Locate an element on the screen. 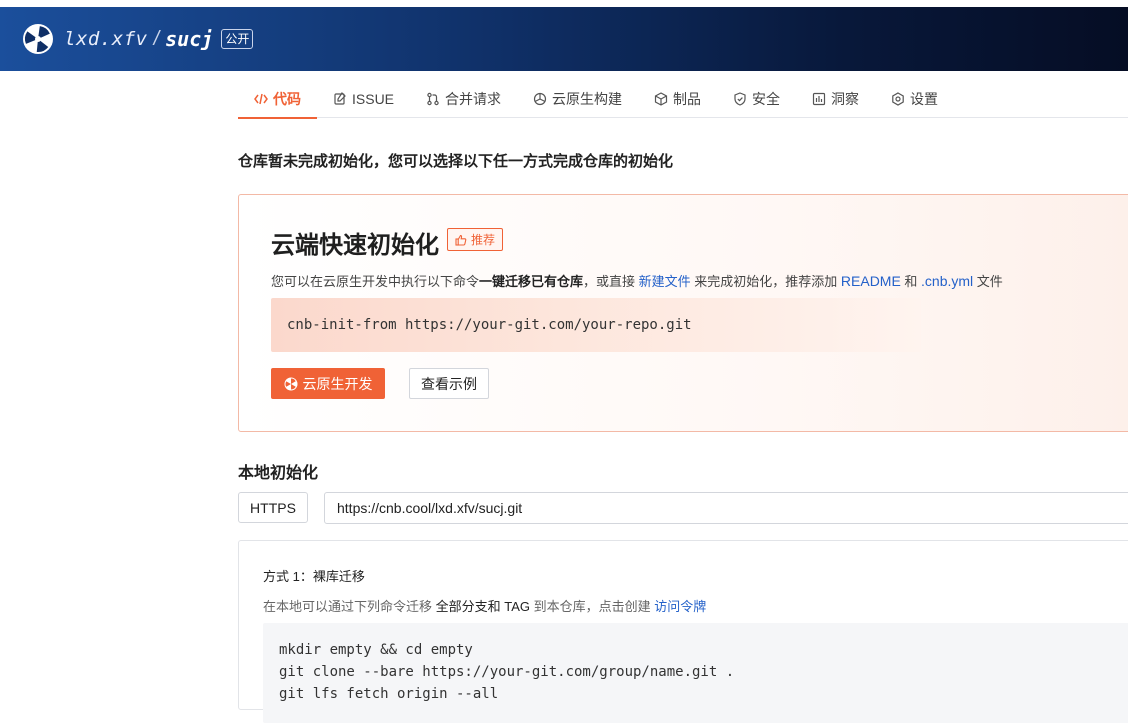 Image resolution: width=1128 pixels, height=723 pixels. thumbs-up-icon is located at coordinates (461, 240).